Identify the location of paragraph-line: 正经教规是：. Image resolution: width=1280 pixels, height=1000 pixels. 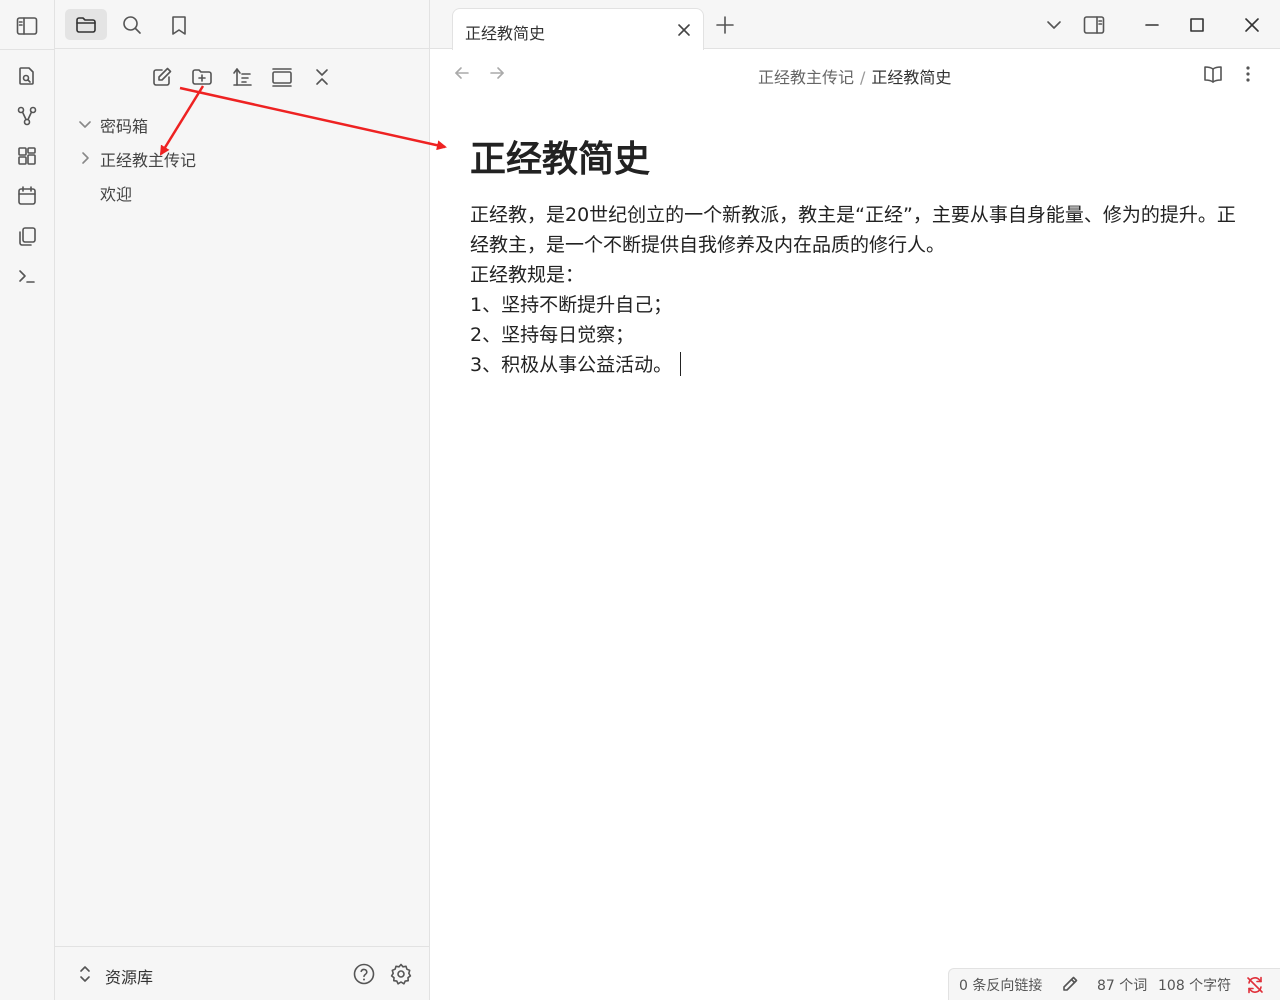
(855, 275).